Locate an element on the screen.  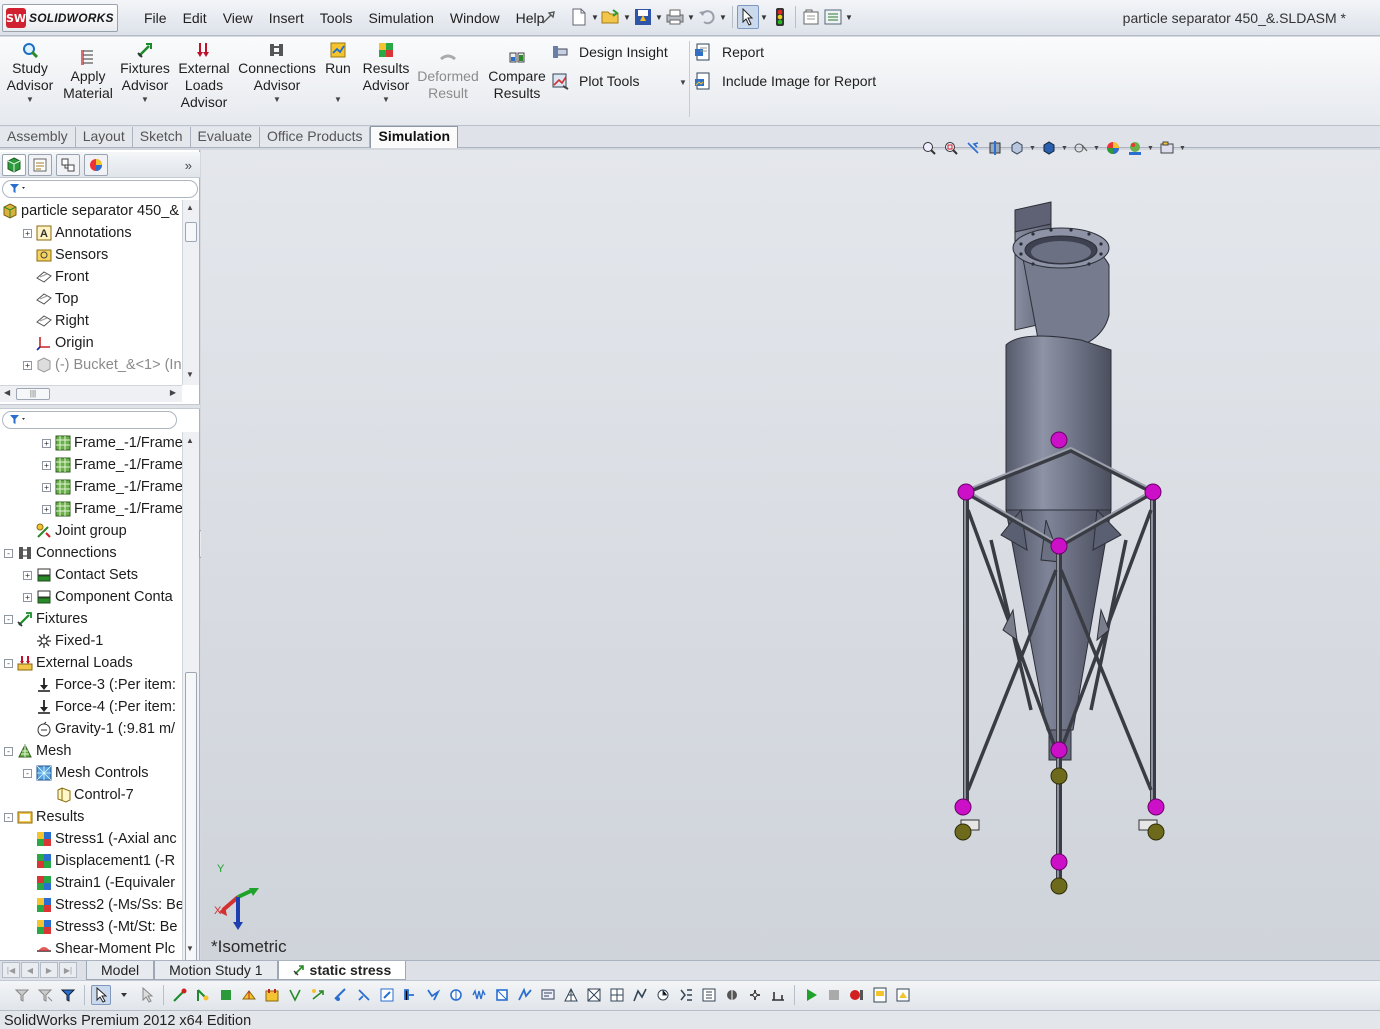
connector-spring-icon is located at coordinates (479, 995).